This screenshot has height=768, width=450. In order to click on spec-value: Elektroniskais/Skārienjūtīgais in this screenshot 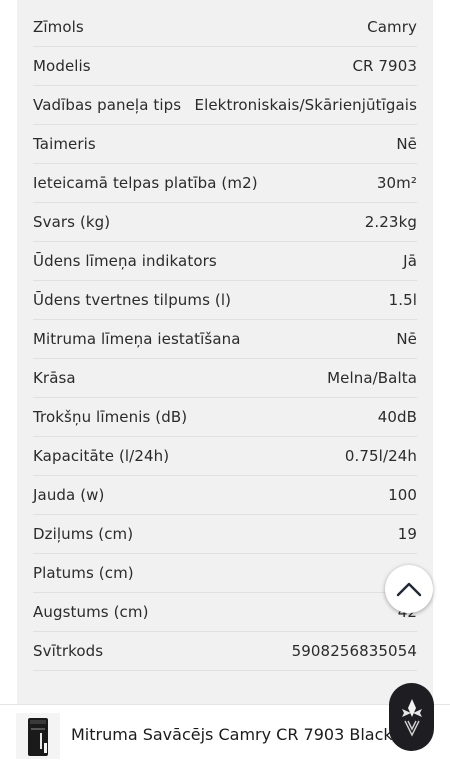, I will do `click(305, 105)`.